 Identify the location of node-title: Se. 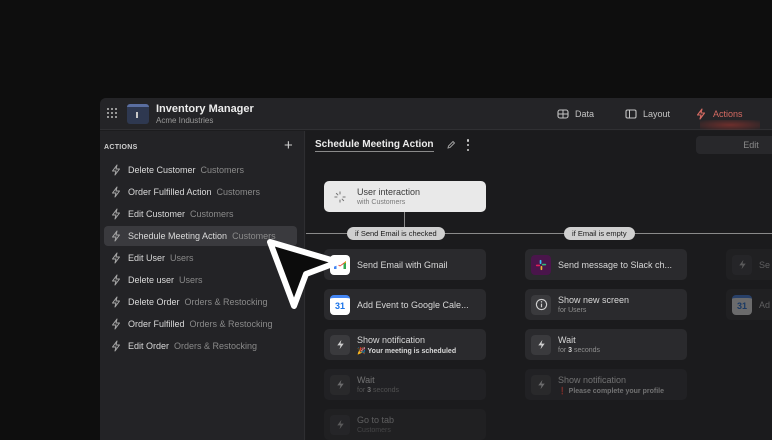
(765, 264).